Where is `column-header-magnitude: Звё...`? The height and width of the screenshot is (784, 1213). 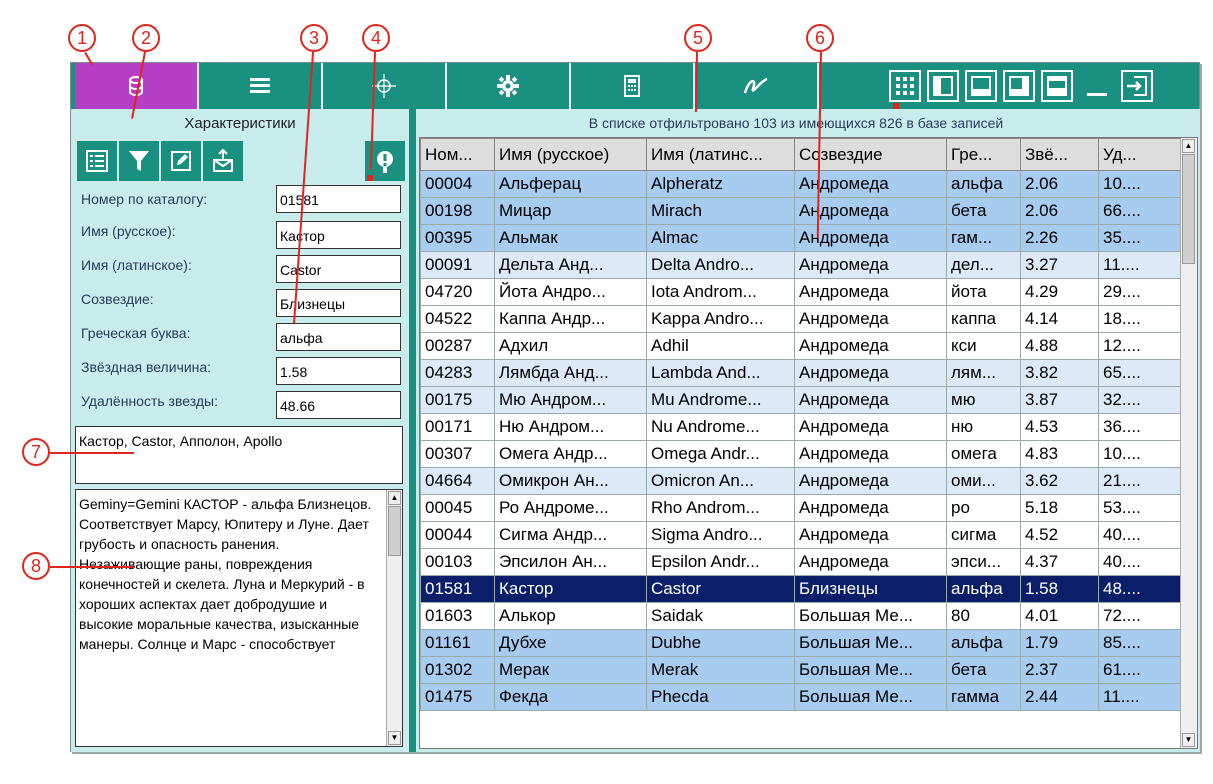 column-header-magnitude: Звё... is located at coordinates (1059, 154).